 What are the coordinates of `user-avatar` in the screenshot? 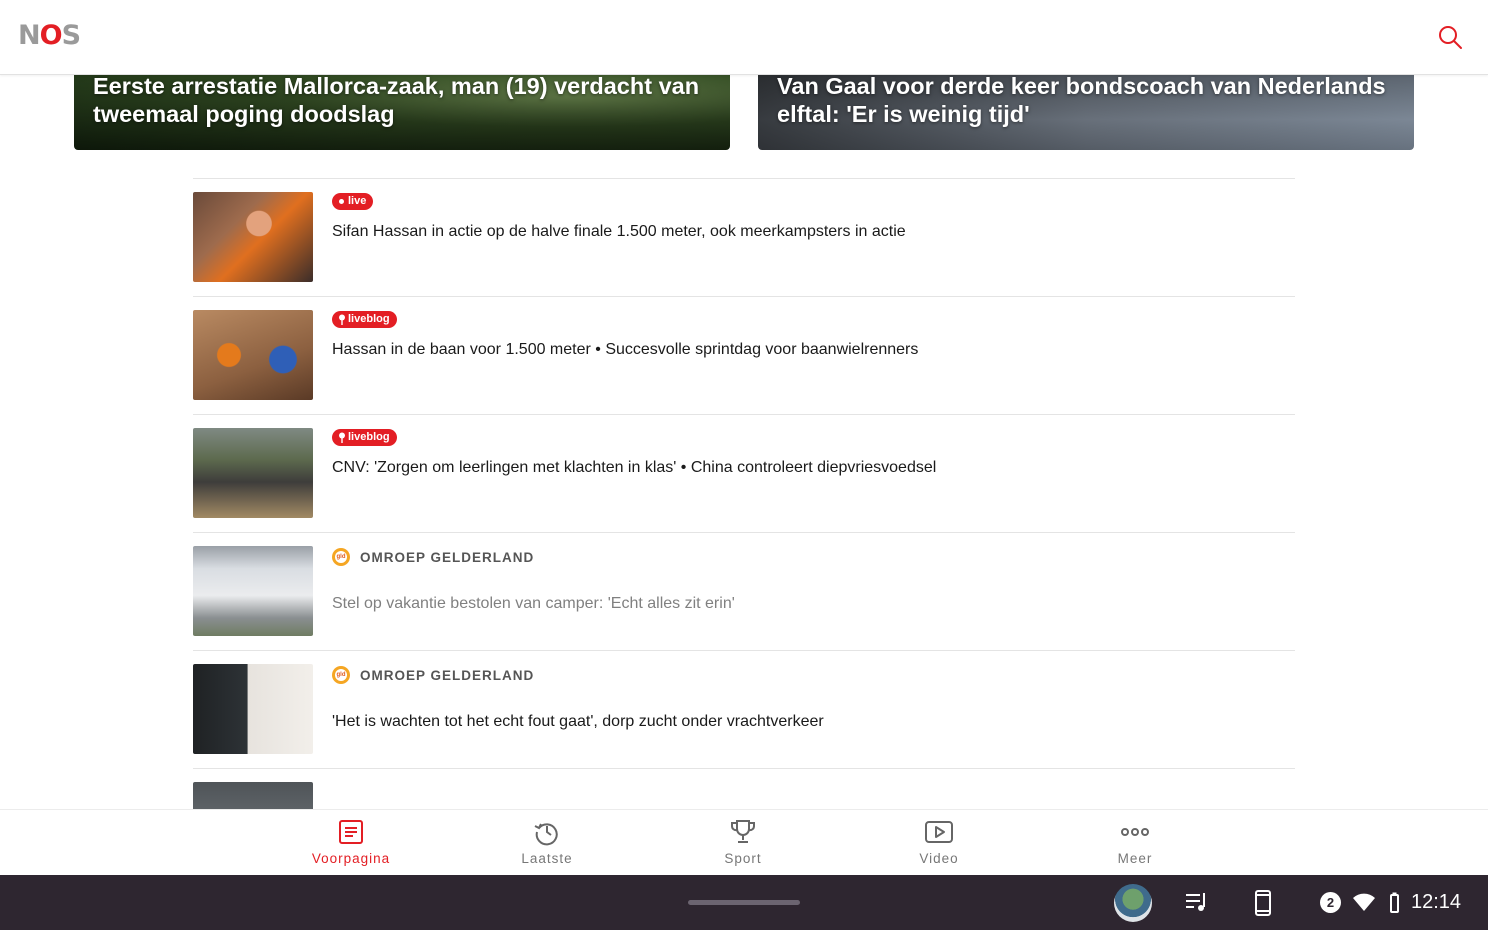 It's located at (1133, 903).